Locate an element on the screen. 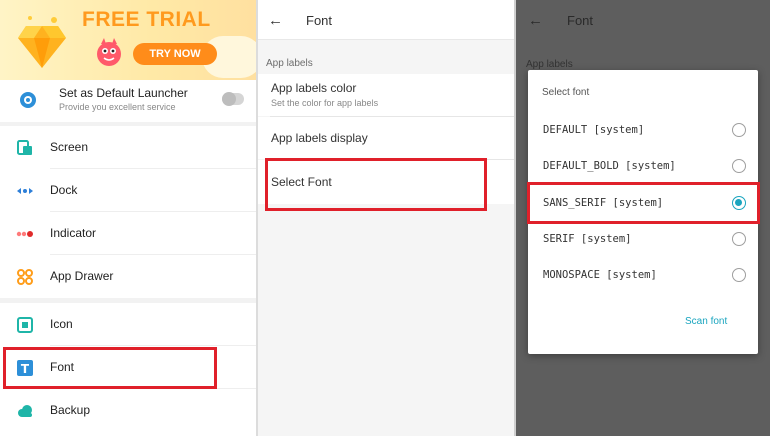 Image resolution: width=770 pixels, height=436 pixels. menu-item-icon: Icon is located at coordinates (128, 324).